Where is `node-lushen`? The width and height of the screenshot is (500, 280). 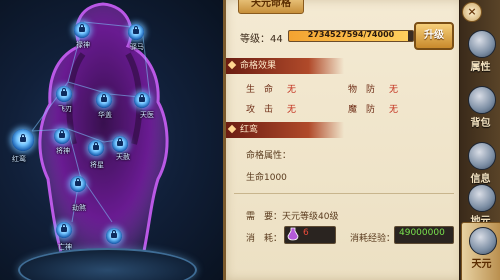 node-lushen is located at coordinates (82, 30).